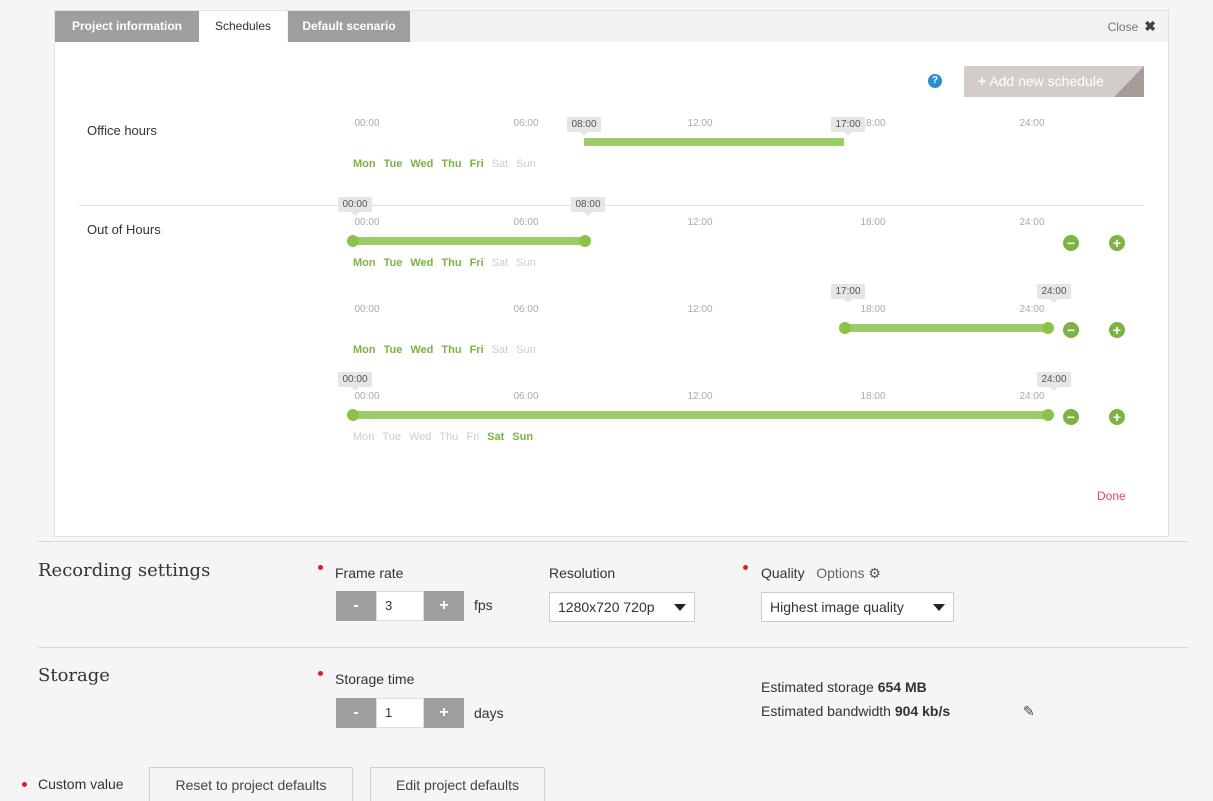 This screenshot has width=1213, height=801. I want to click on section-divider, so click(613, 541).